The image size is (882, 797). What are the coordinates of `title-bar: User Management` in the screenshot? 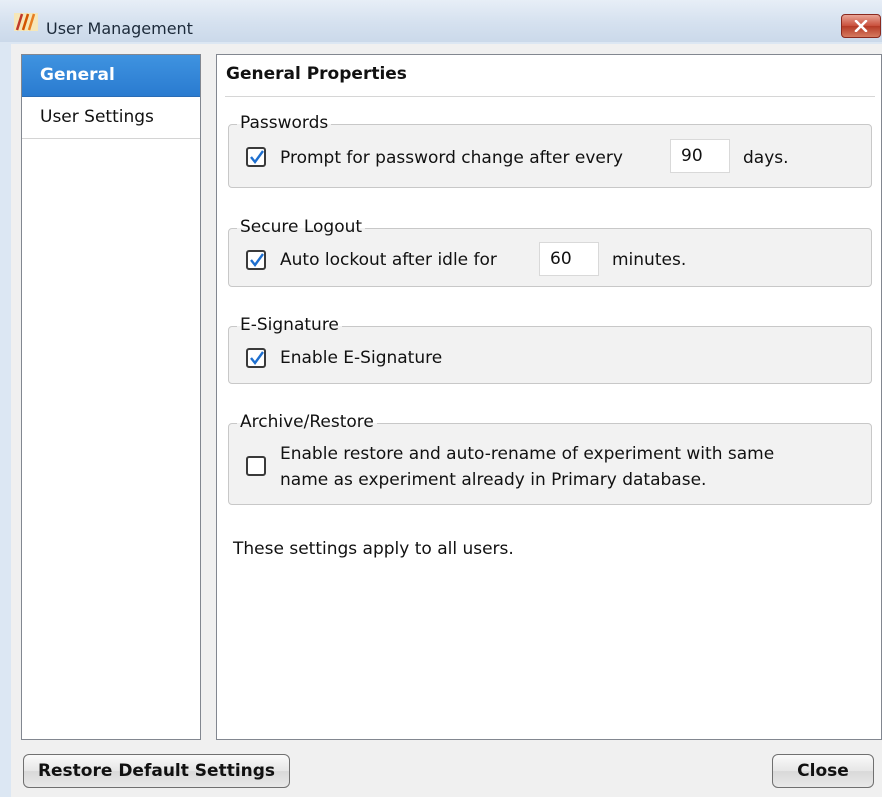 It's located at (441, 21).